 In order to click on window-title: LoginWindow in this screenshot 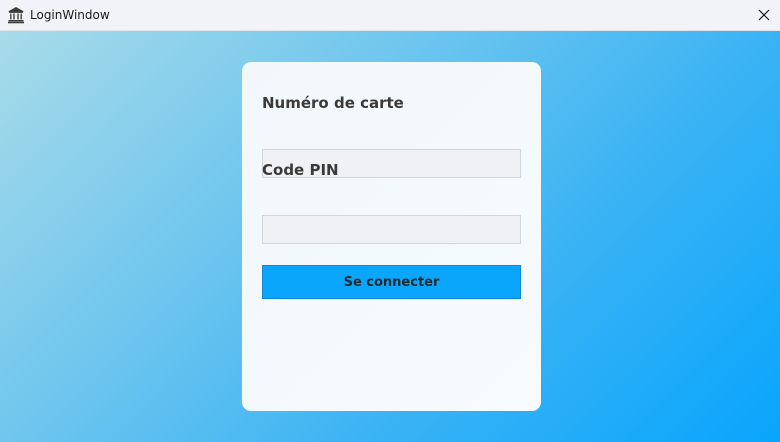, I will do `click(70, 15)`.